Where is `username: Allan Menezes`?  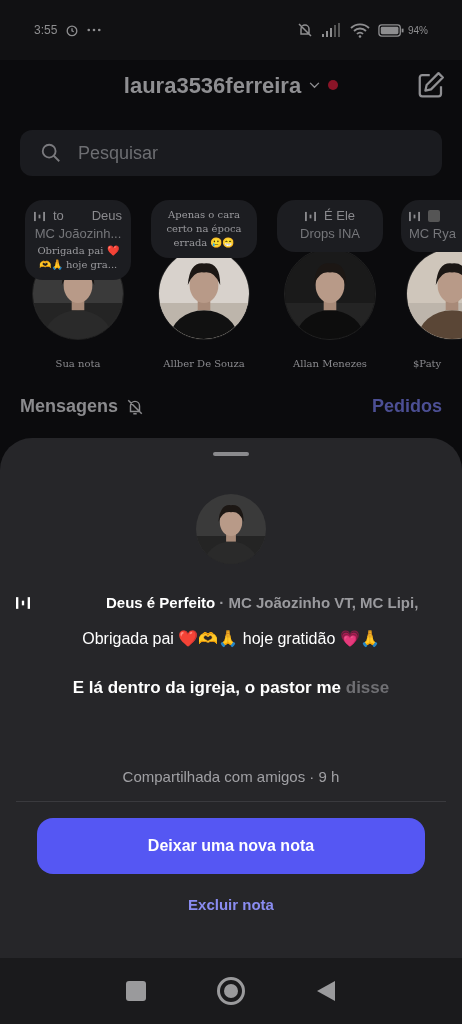 username: Allan Menezes is located at coordinates (329, 363).